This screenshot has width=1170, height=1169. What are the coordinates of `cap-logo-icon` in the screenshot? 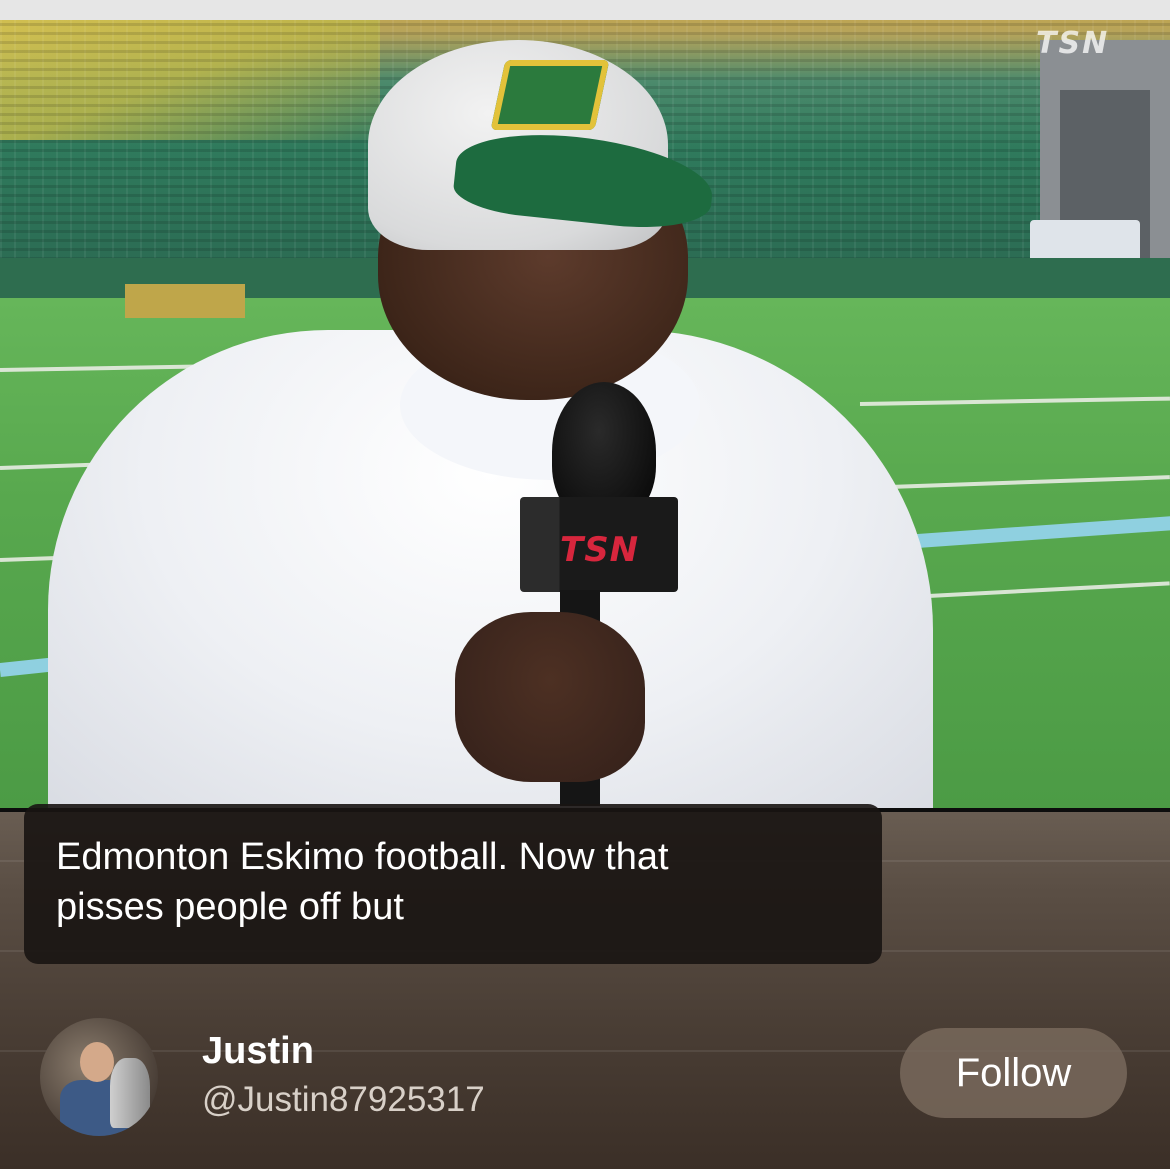 It's located at (550, 95).